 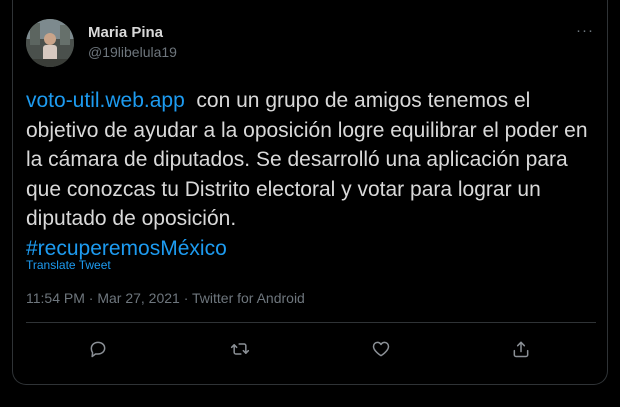 I want to click on reply-icon, so click(x=98, y=349).